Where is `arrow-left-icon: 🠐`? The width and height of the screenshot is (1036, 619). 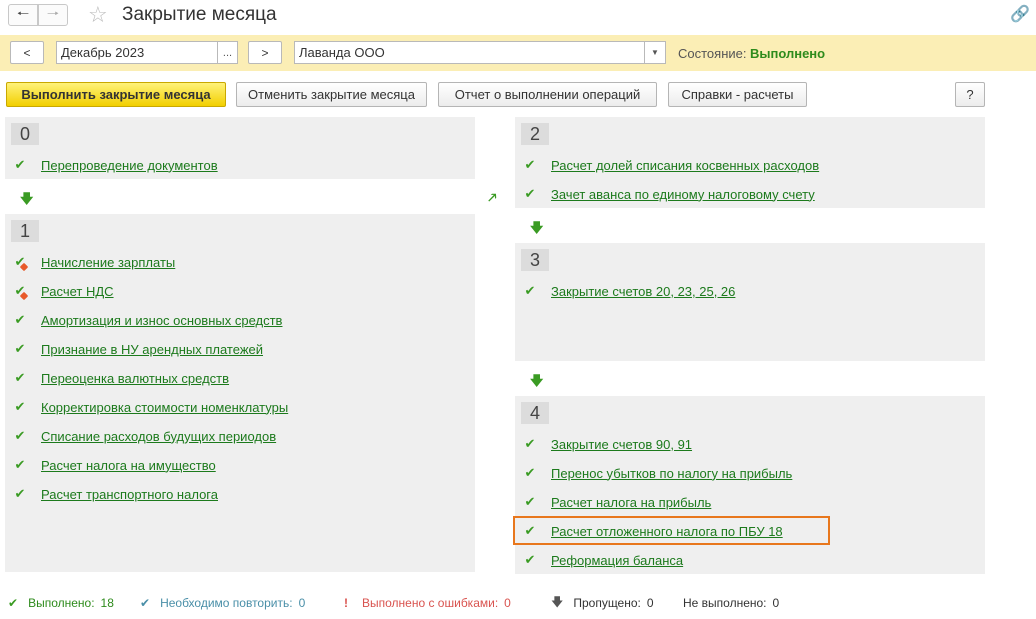 arrow-left-icon: 🠐 is located at coordinates (23, 13).